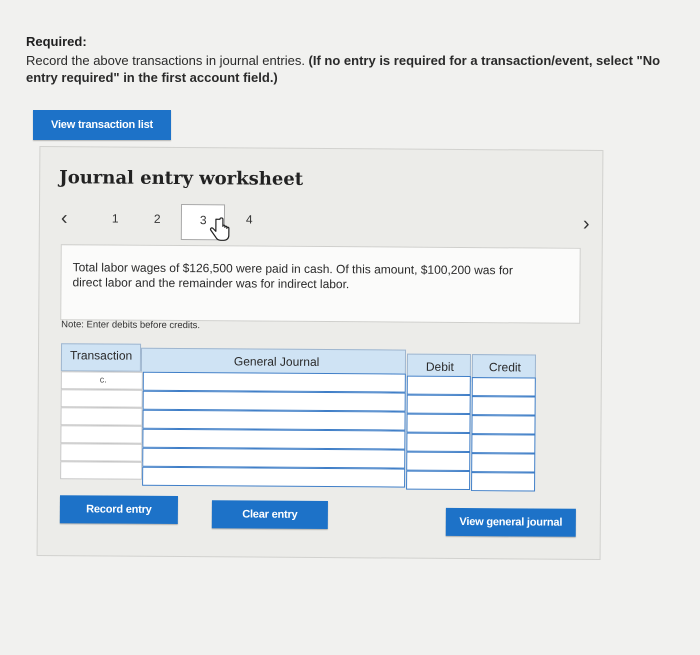 The height and width of the screenshot is (655, 700). I want to click on page-3-label: 3, so click(203, 220).